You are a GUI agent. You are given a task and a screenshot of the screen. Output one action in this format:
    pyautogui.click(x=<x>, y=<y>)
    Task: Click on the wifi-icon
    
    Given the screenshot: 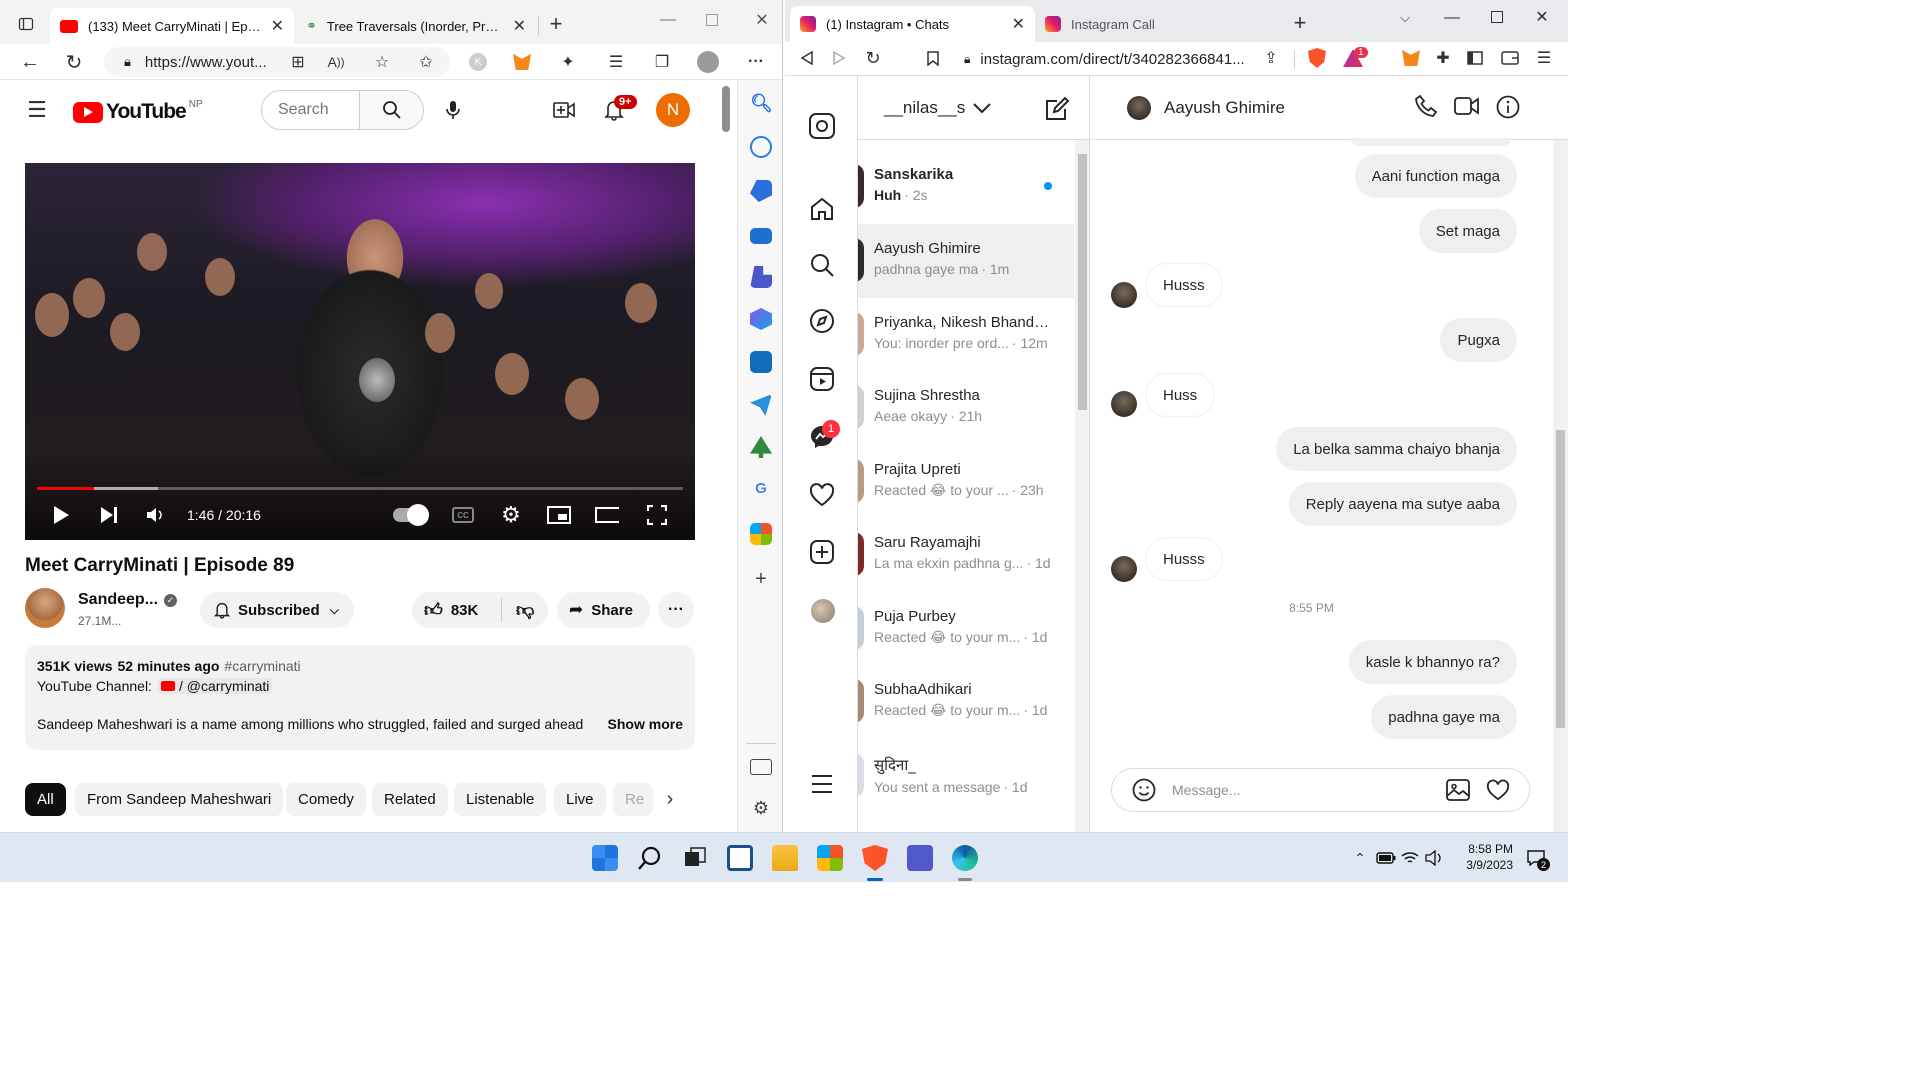 What is the action you would take?
    pyautogui.click(x=1410, y=858)
    